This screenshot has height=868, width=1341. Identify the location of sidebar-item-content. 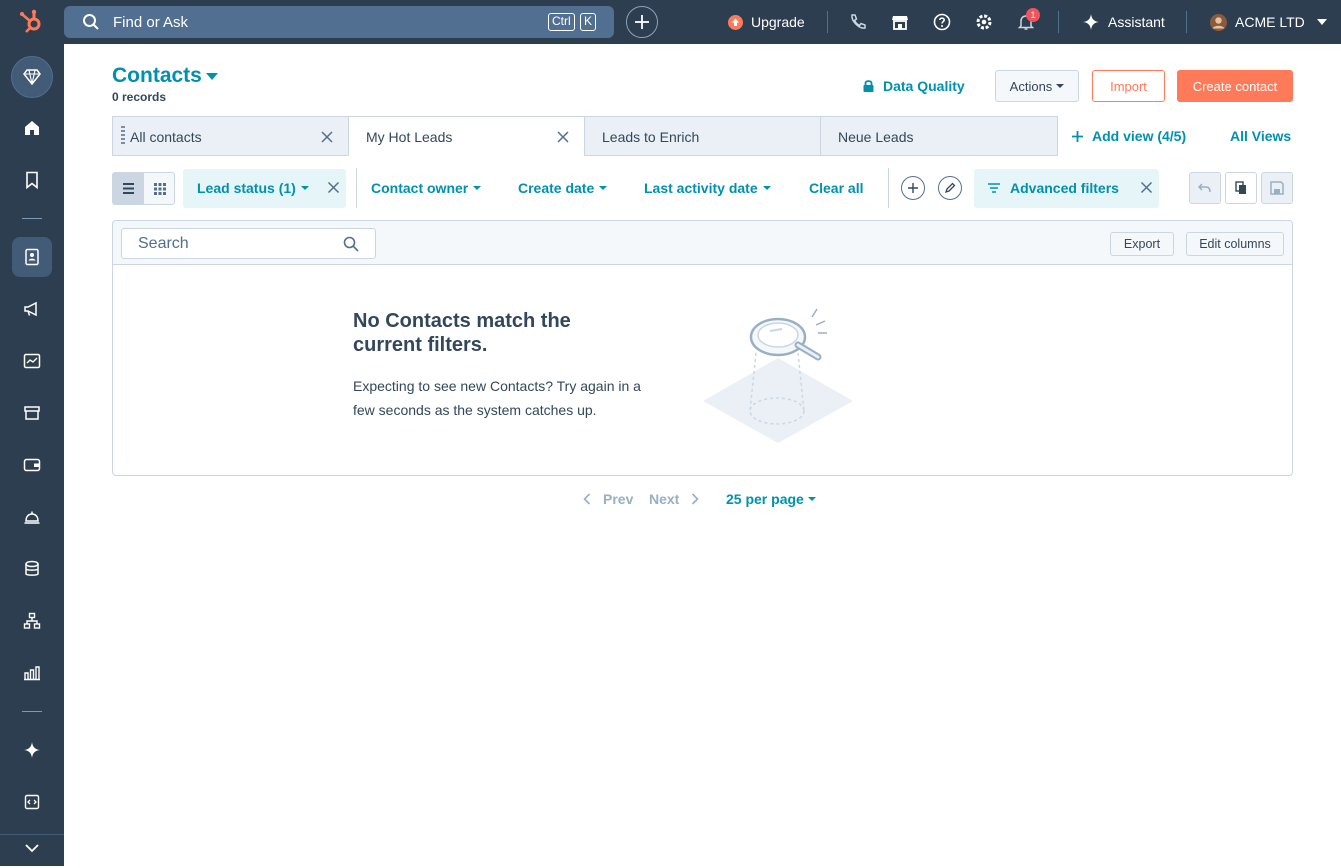
(32, 361).